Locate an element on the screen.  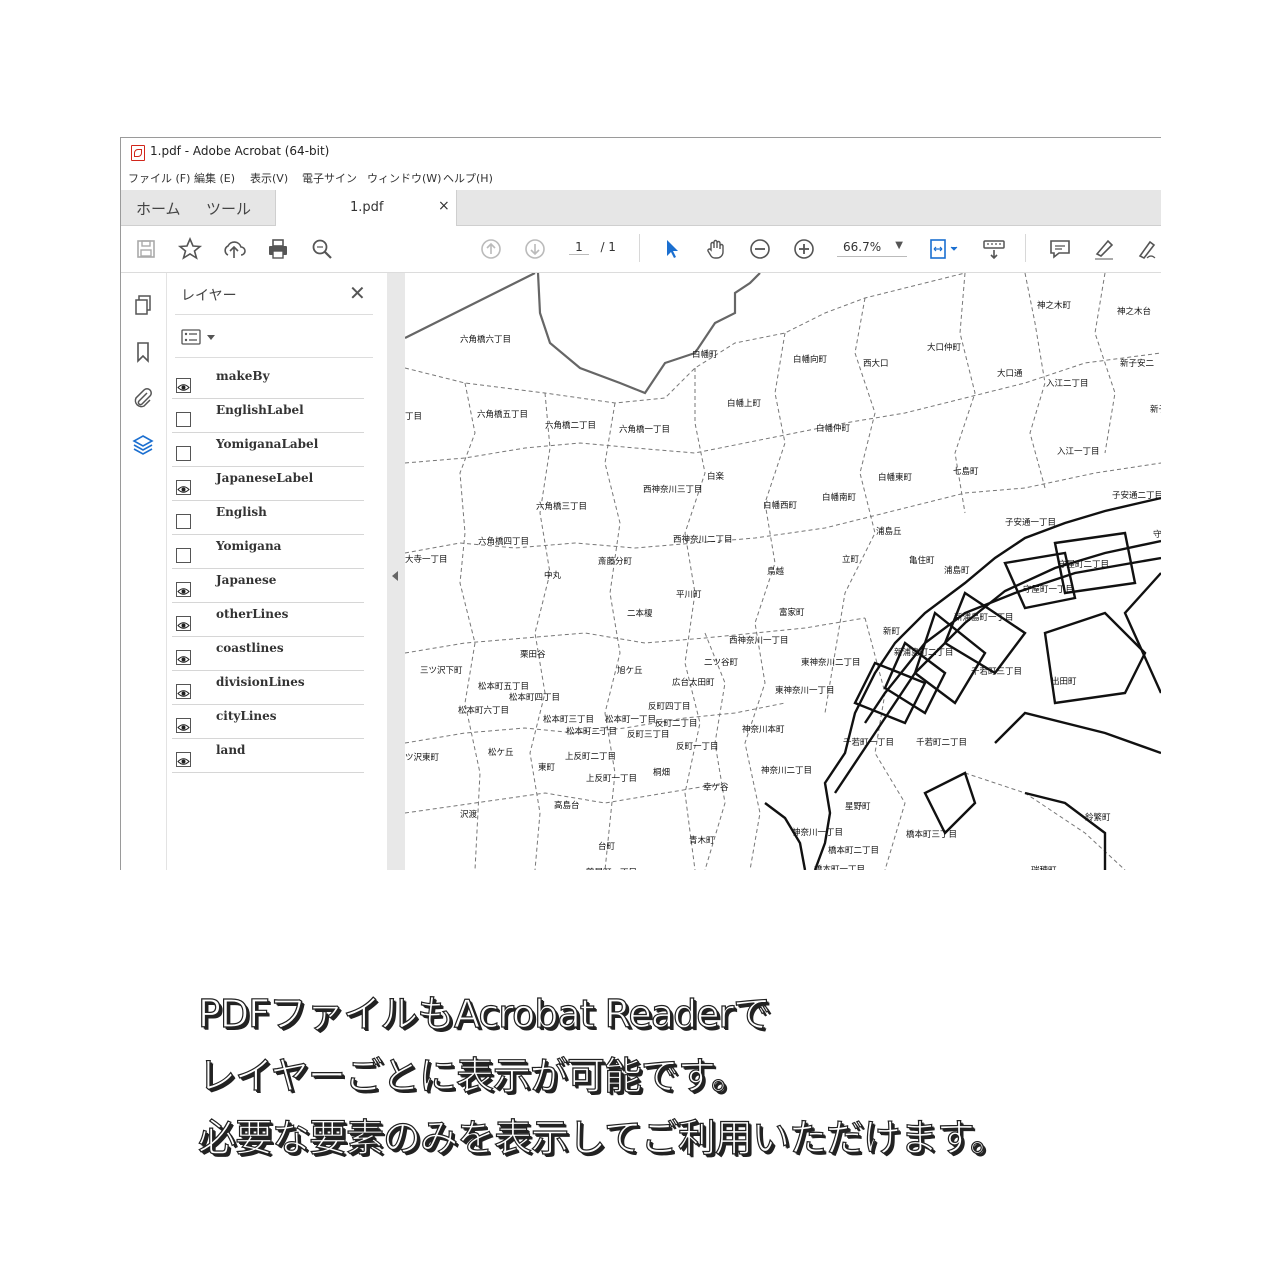
layer-options-icon is located at coordinates (201, 337).